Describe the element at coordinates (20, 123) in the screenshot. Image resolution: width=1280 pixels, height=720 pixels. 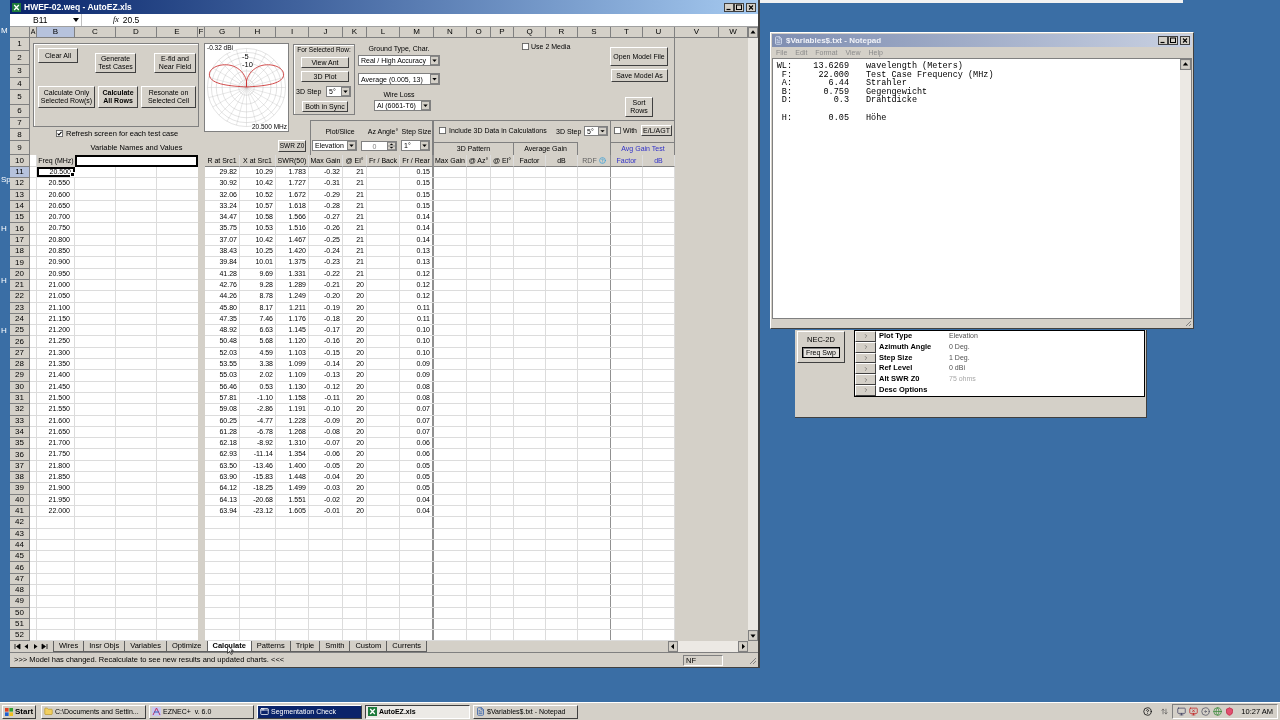
I see `row-header: 7` at that location.